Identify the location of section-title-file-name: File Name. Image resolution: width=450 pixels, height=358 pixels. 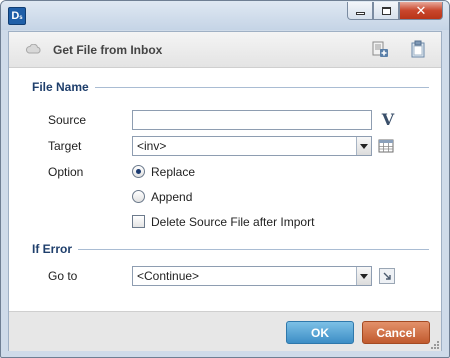
(63, 87).